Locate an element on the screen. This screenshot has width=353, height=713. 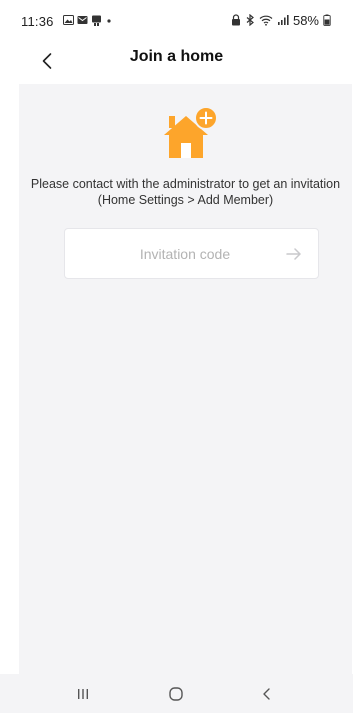
home-button is located at coordinates (176, 694).